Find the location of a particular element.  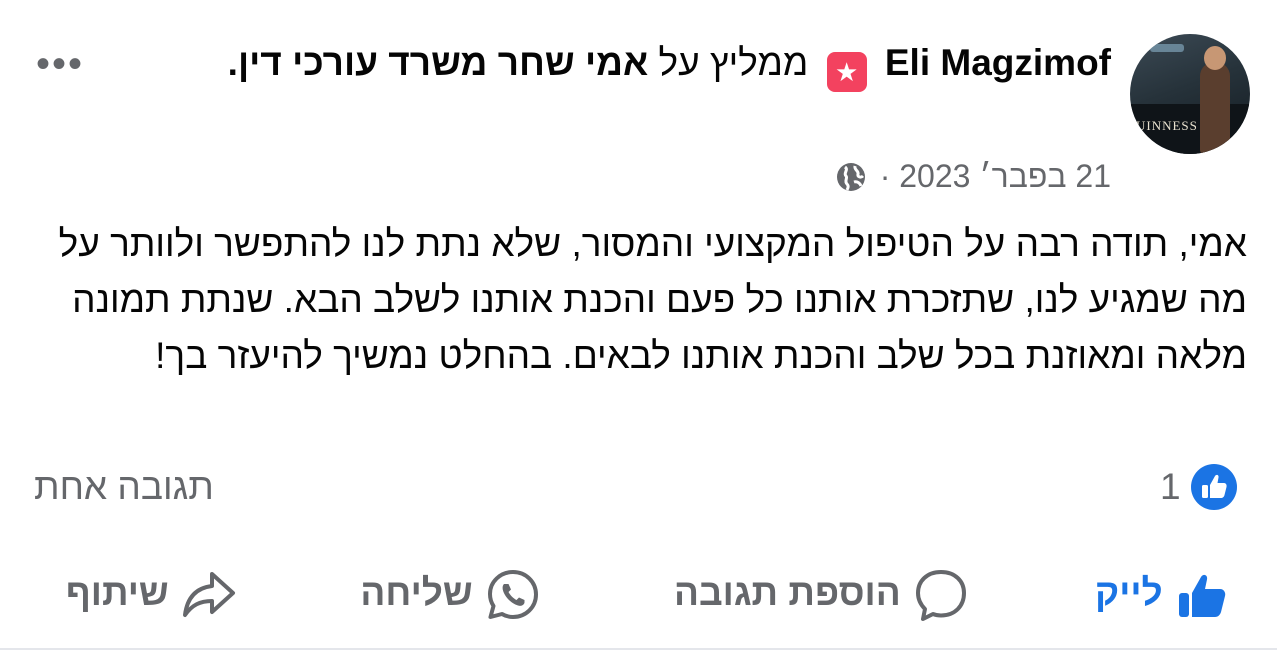

send-label: שליחה is located at coordinates (416, 592).